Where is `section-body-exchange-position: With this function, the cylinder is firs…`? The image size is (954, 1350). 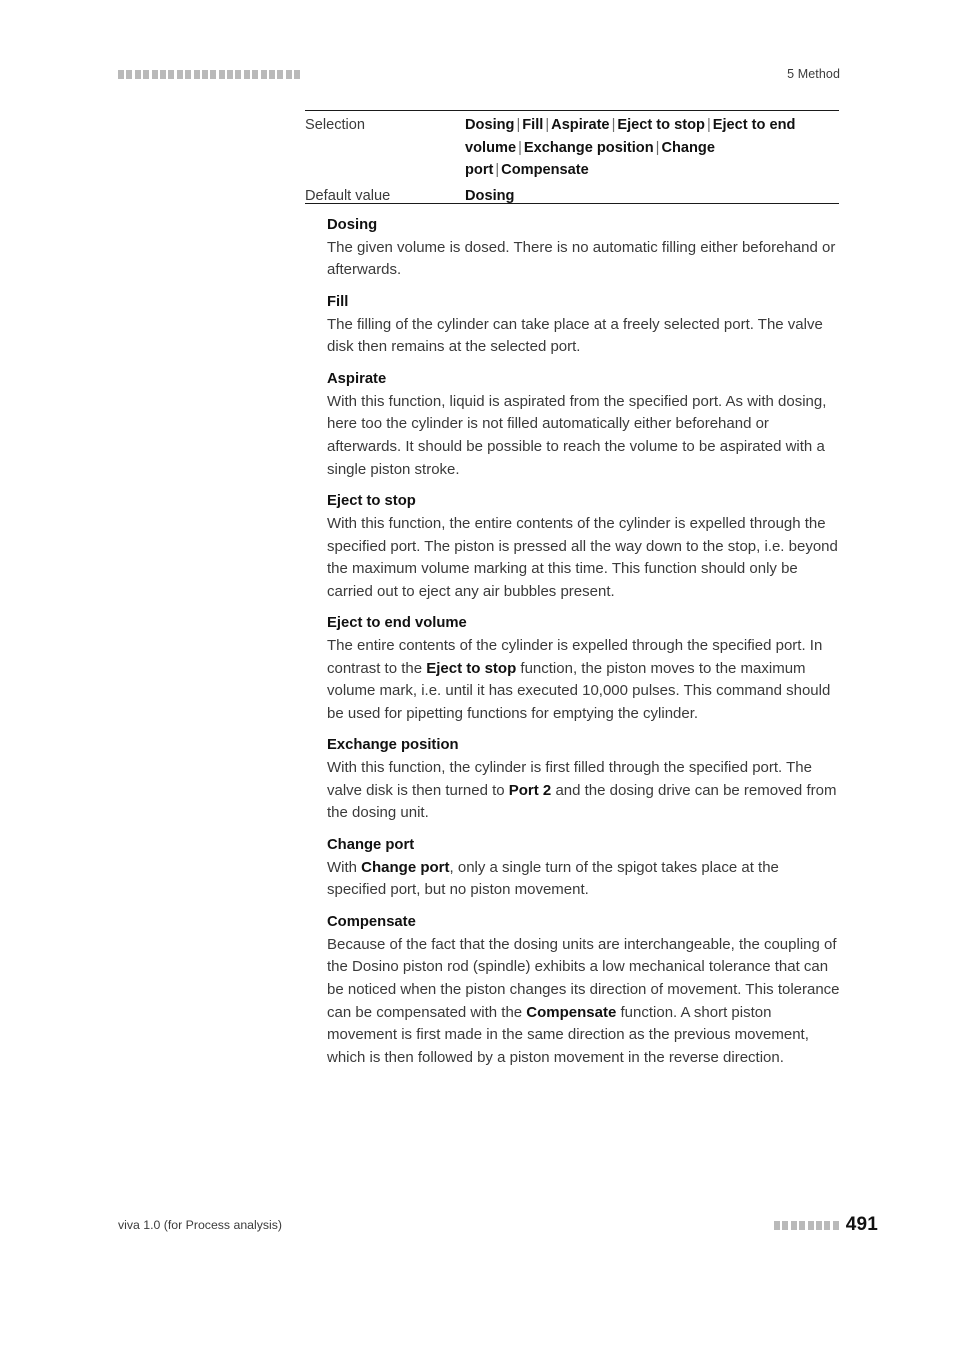
section-body-exchange-position: With this function, the cylinder is firs… is located at coordinates (582, 790).